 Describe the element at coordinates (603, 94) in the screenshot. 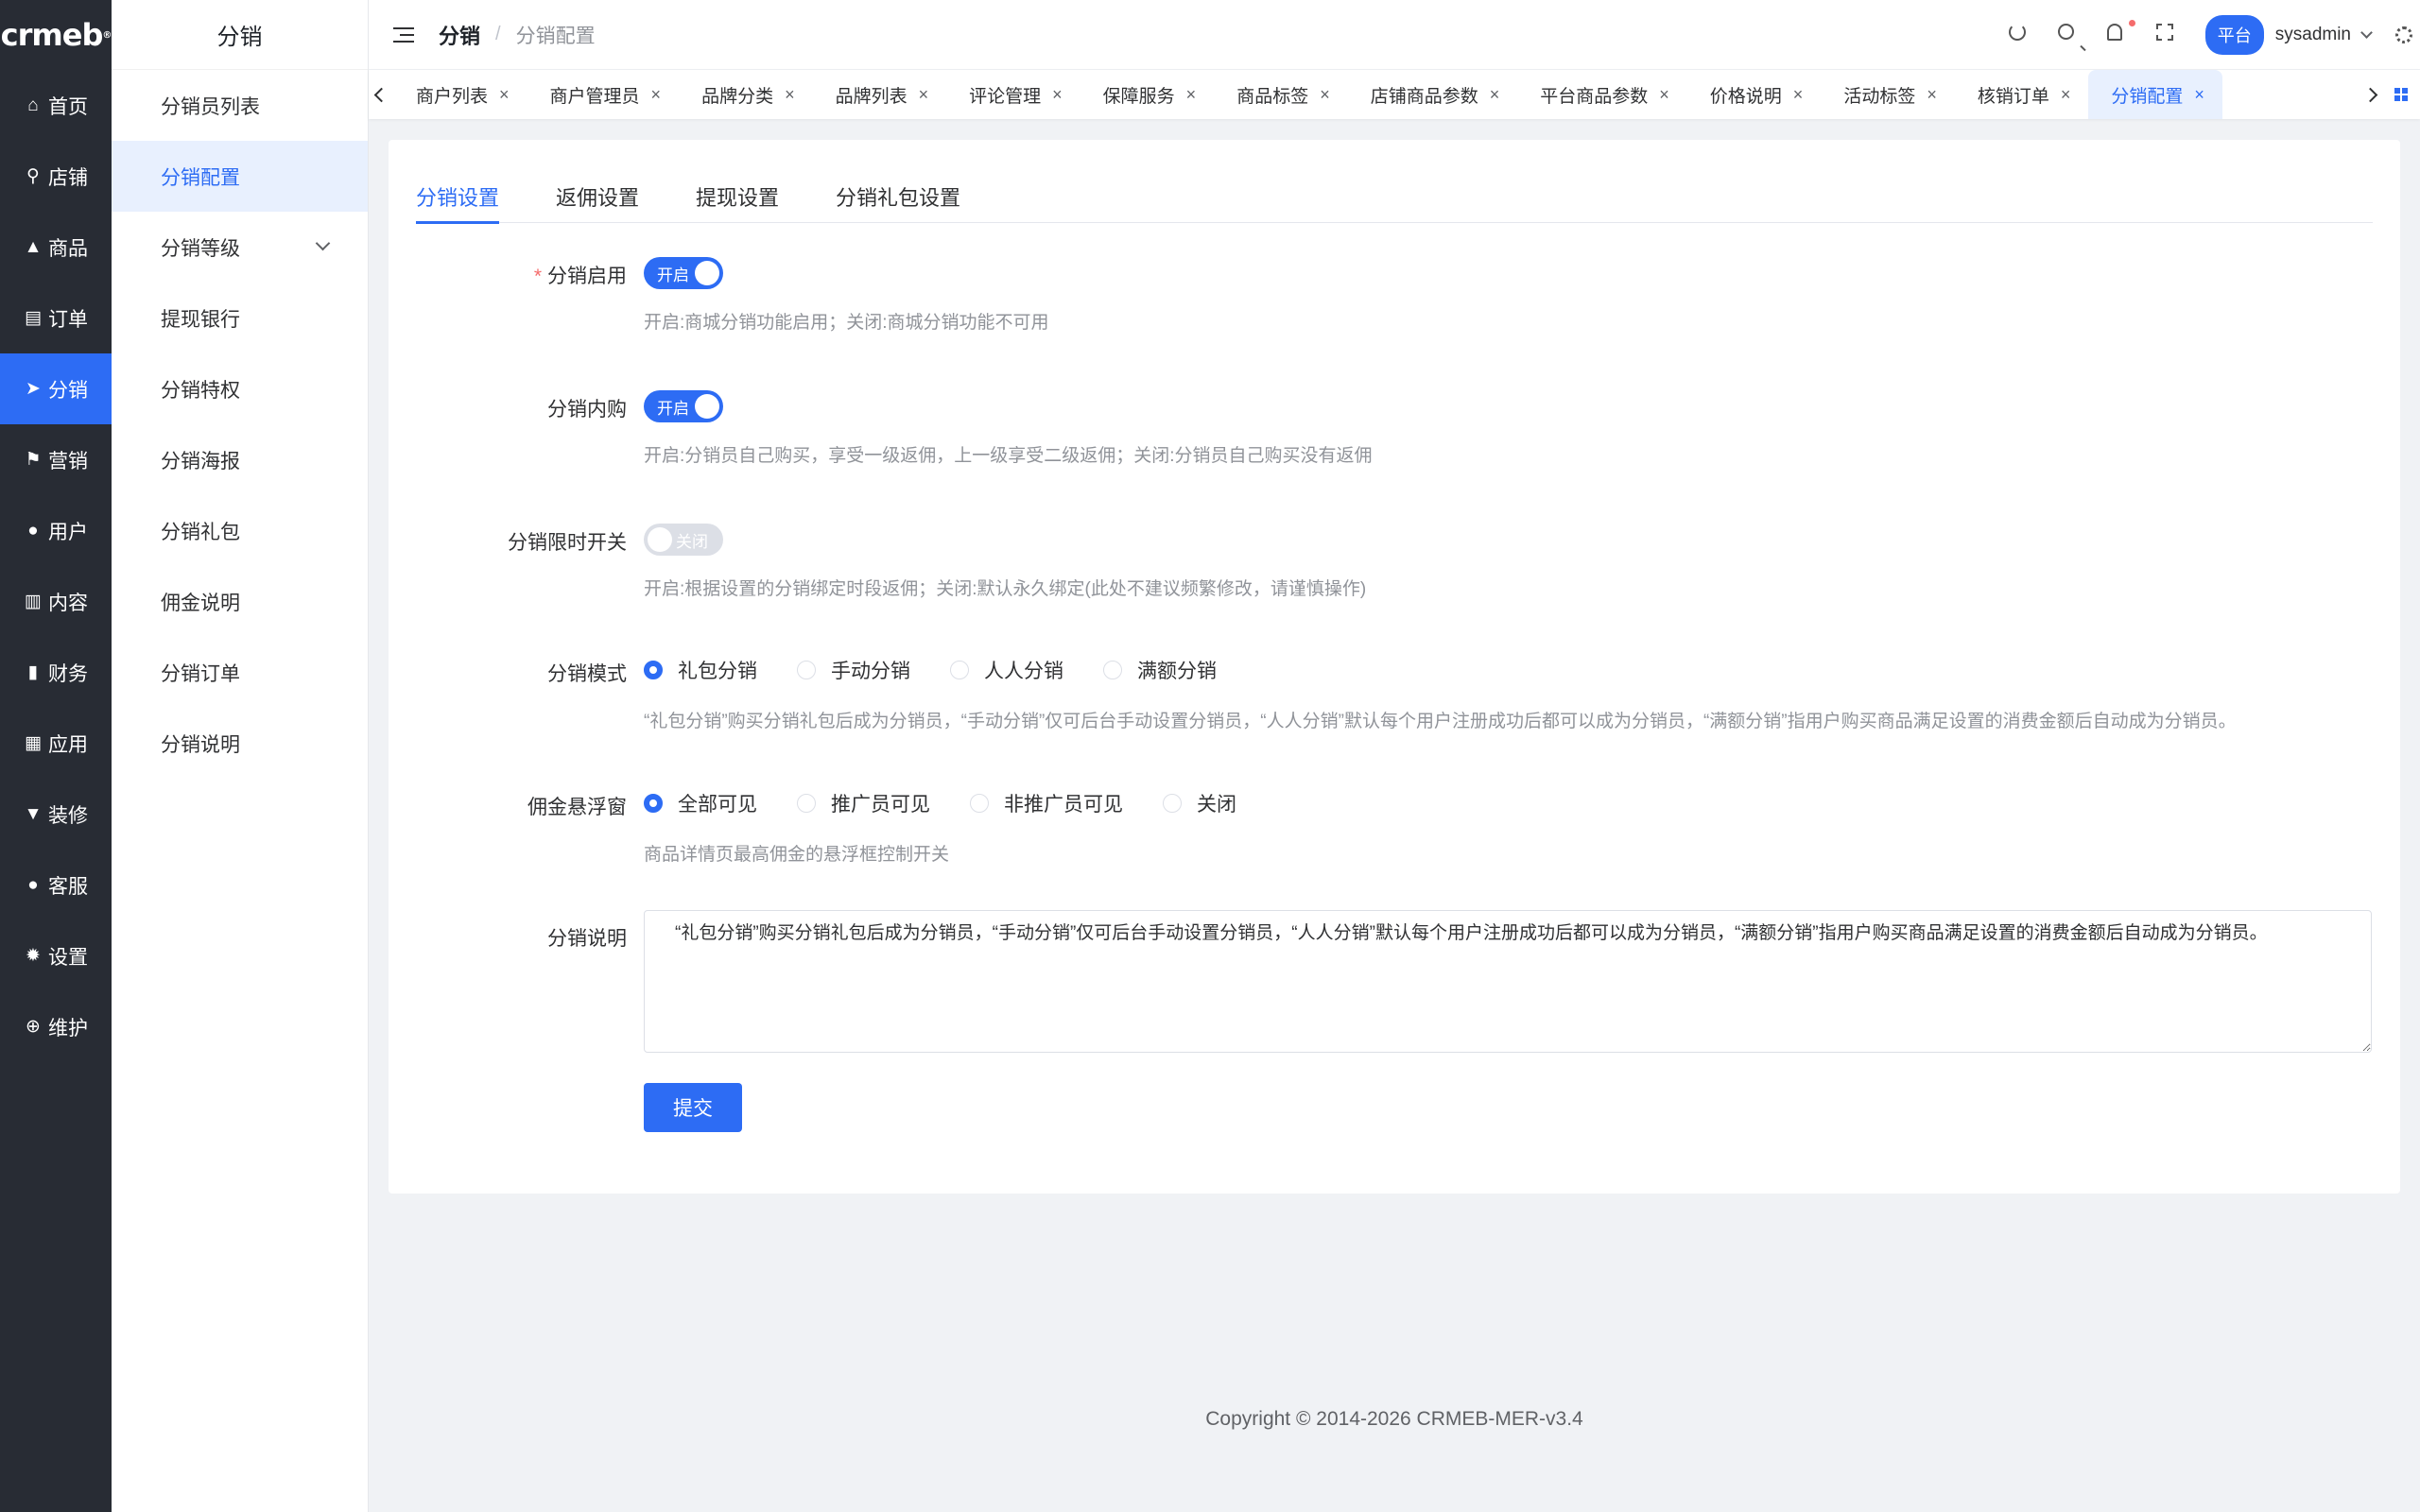

I see `page-tab: 商户管理员 ×` at that location.